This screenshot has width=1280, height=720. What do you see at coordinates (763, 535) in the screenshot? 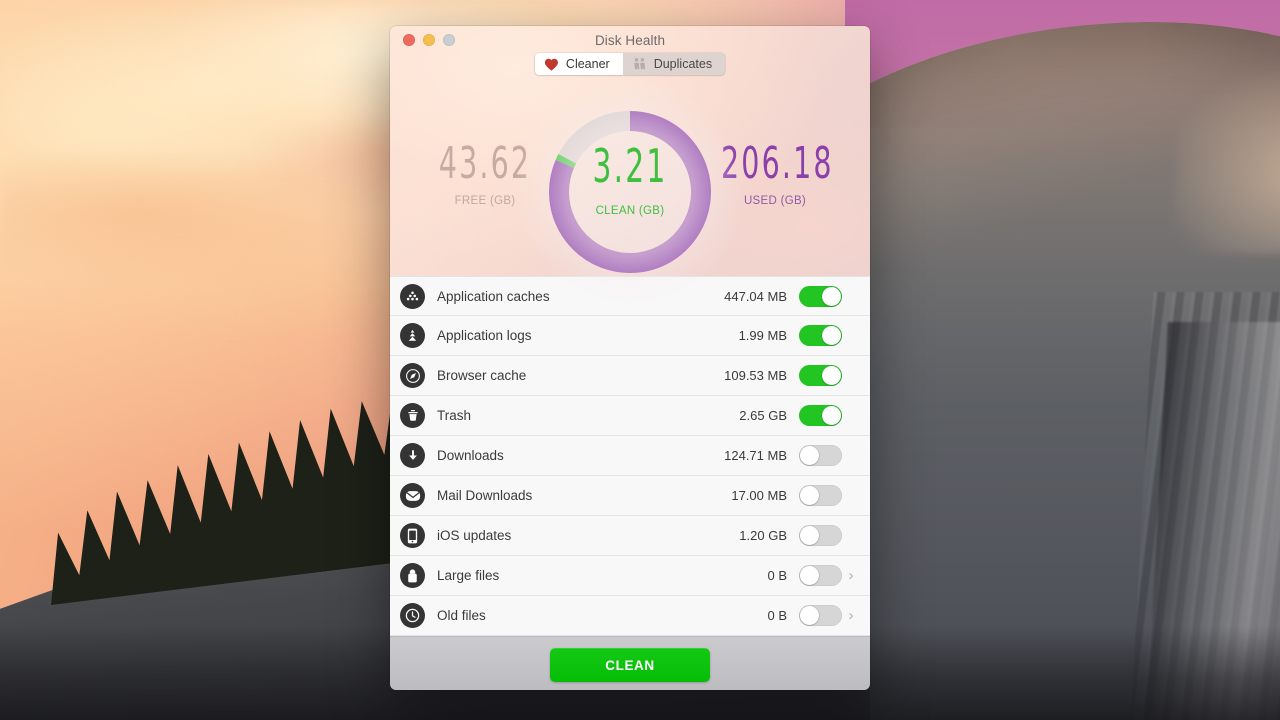
I see `list-item-size: 1.20 GB` at bounding box center [763, 535].